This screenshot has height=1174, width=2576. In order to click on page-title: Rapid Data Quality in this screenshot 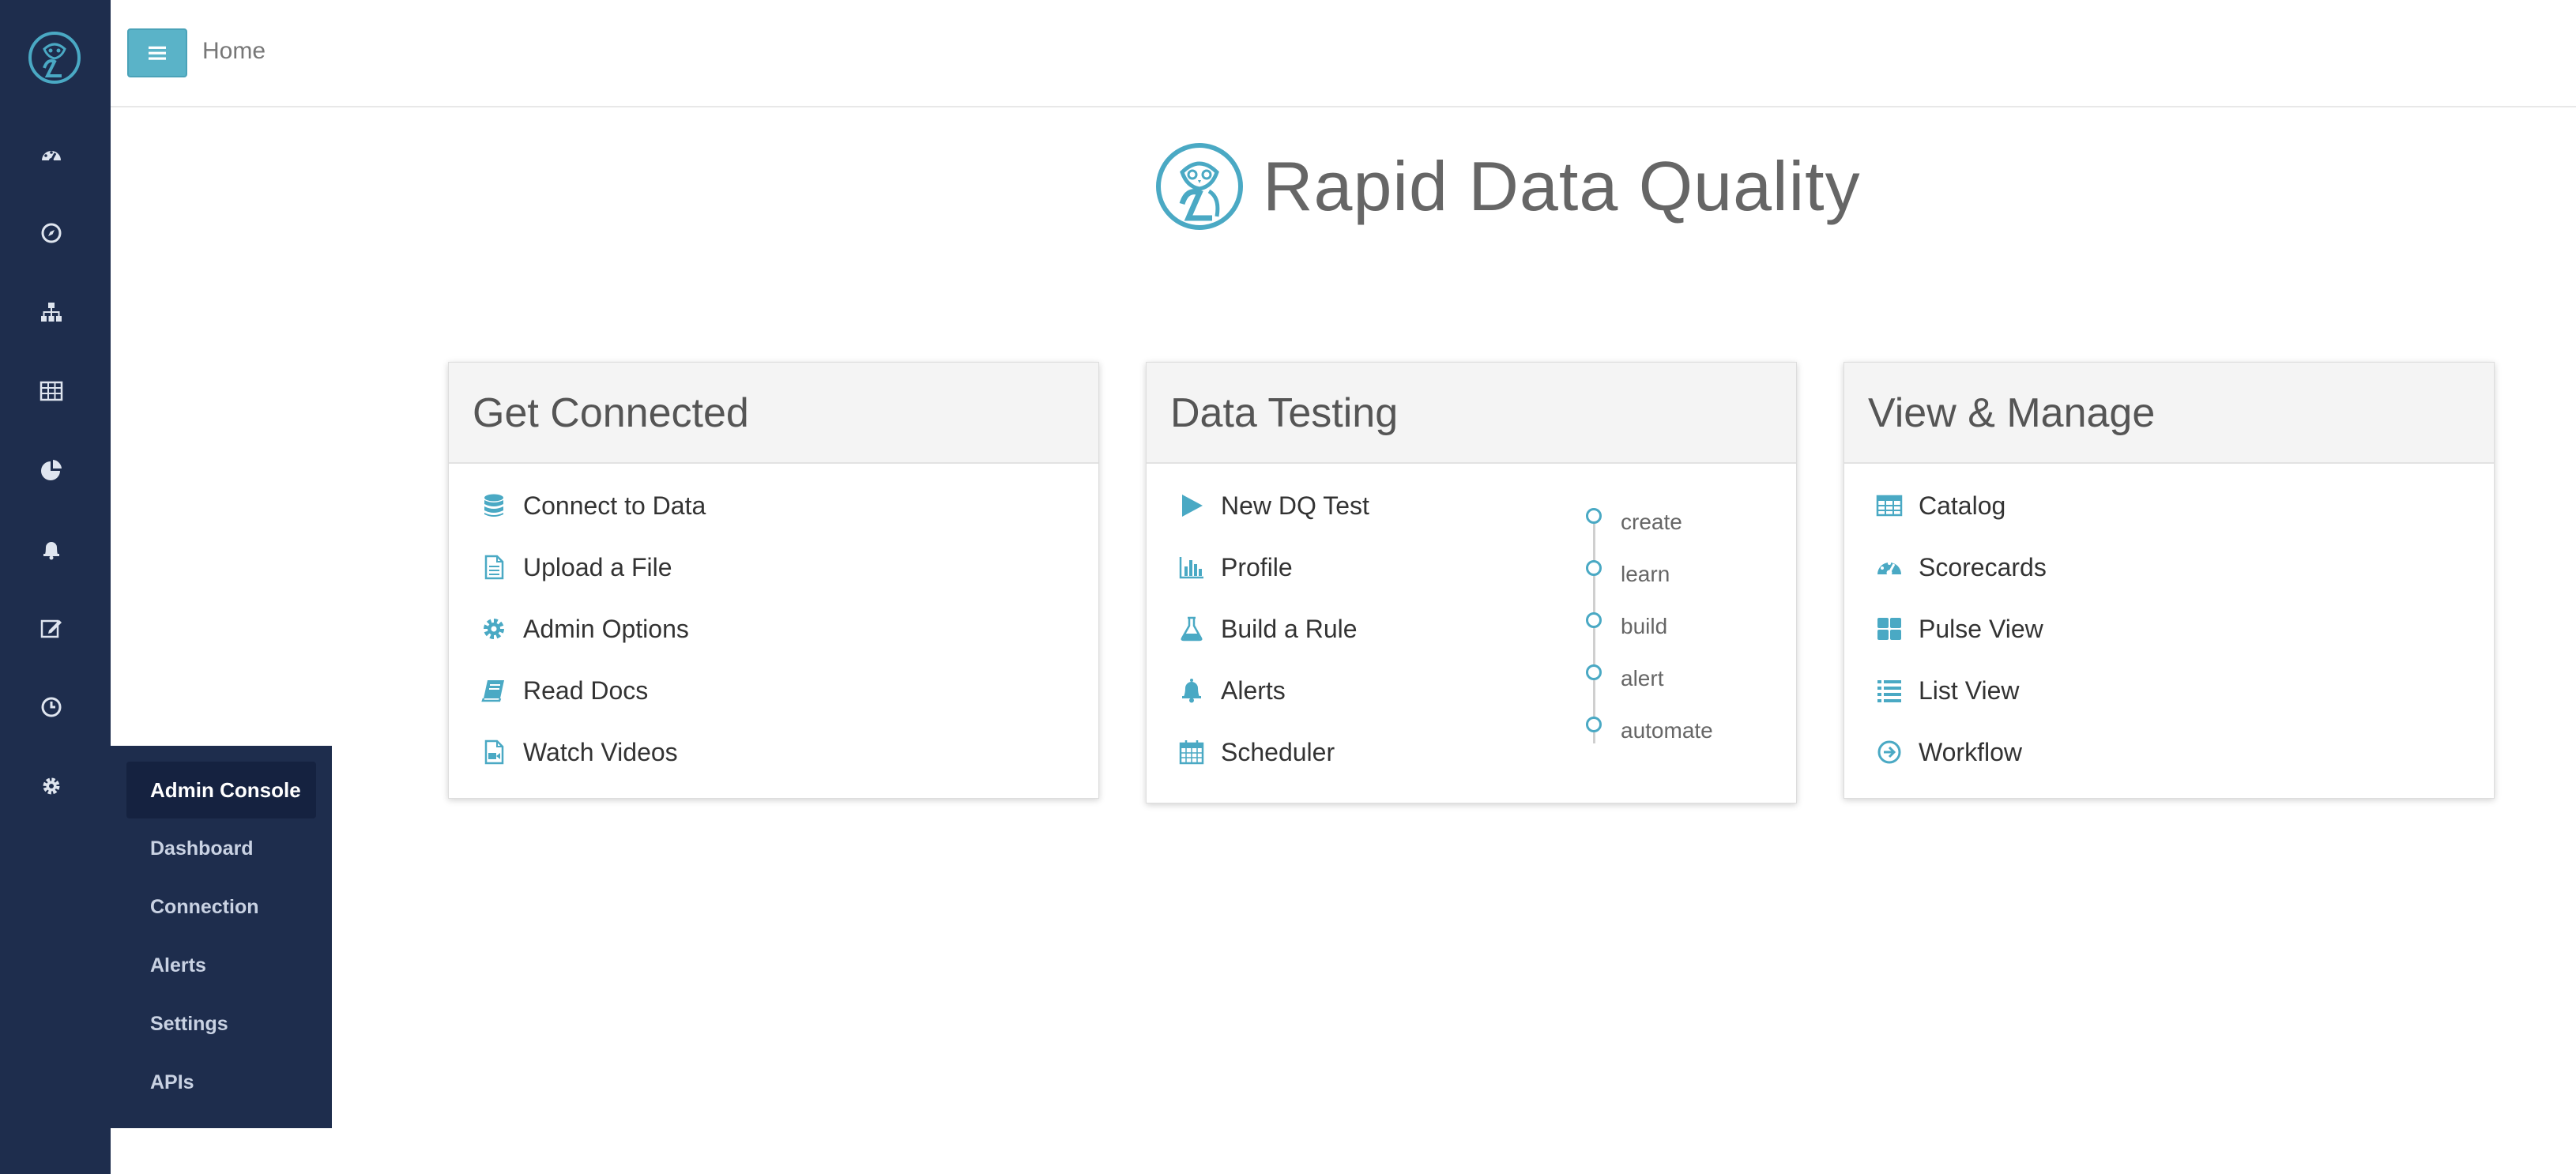, I will do `click(1562, 186)`.